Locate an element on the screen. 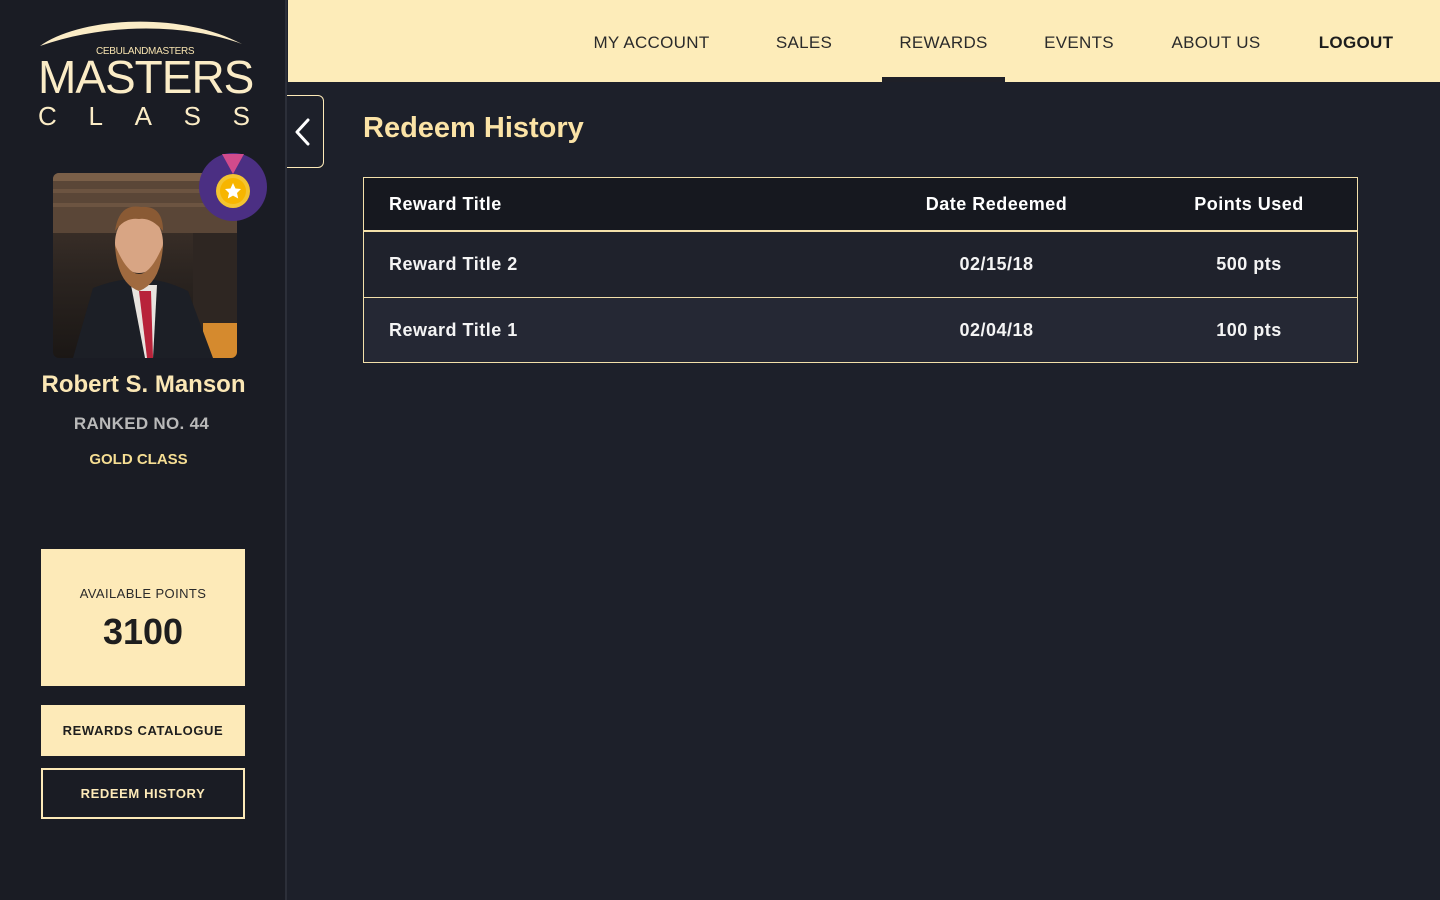 The width and height of the screenshot is (1440, 900). rewards-catalogue-button: REWARDS CATALOGUE is located at coordinates (143, 730).